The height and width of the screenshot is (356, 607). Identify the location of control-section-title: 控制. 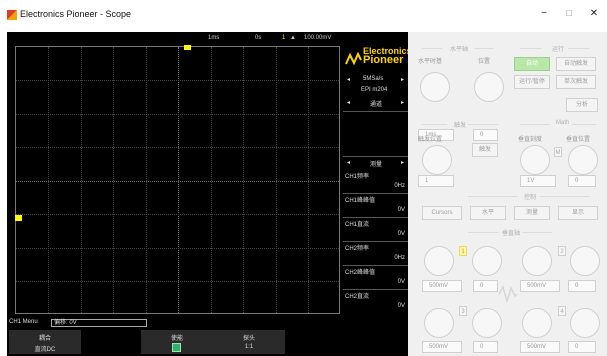
(530, 198).